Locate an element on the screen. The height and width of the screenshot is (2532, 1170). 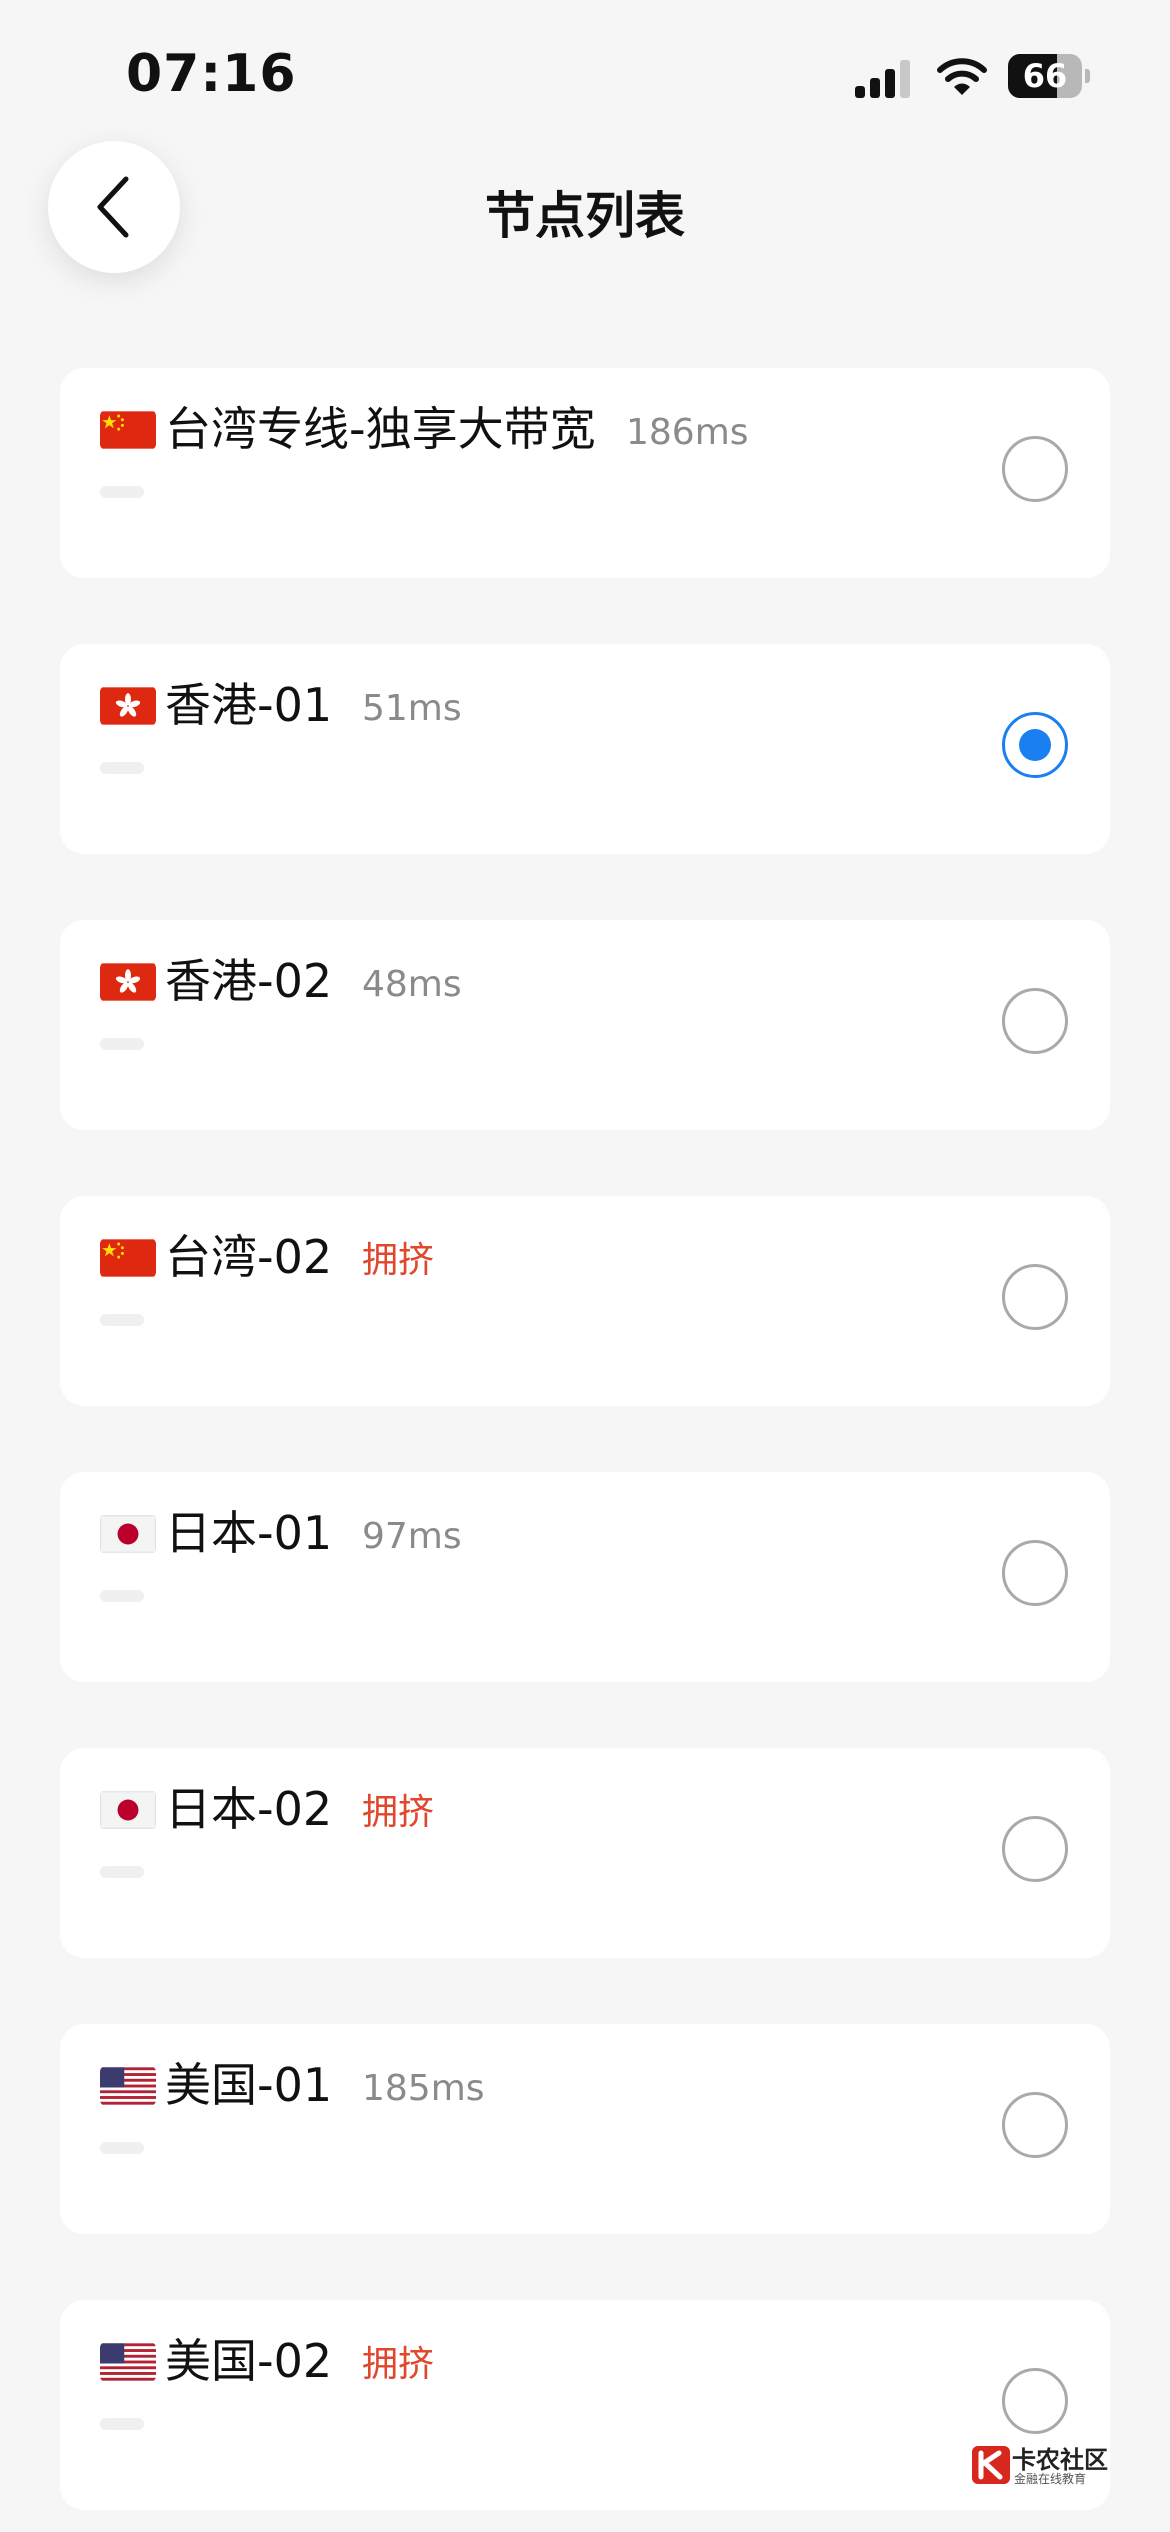
watermark-logo: 卡农社区 金融在线教育 is located at coordinates (1042, 2464).